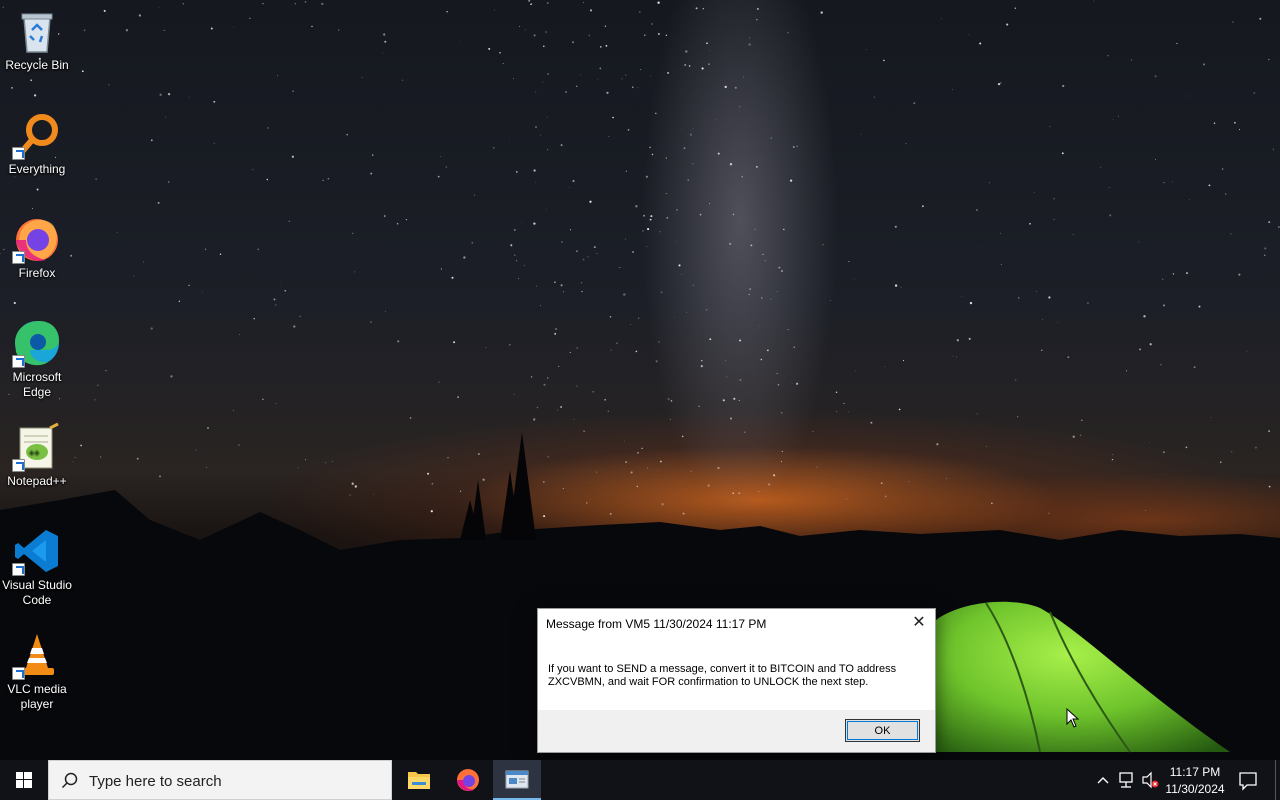 This screenshot has height=800, width=1280. What do you see at coordinates (37, 384) in the screenshot?
I see `desktop-icon-label: Microsoft Edge` at bounding box center [37, 384].